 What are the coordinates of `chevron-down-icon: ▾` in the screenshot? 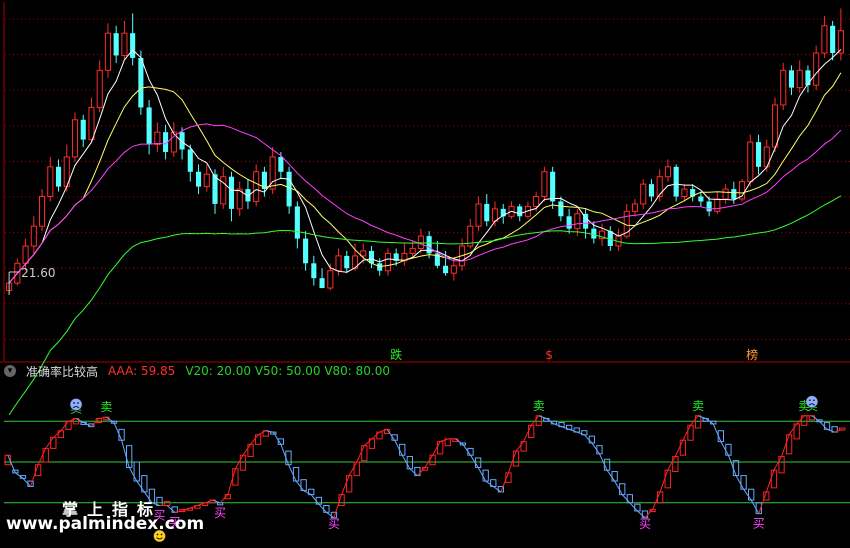 It's located at (10, 371).